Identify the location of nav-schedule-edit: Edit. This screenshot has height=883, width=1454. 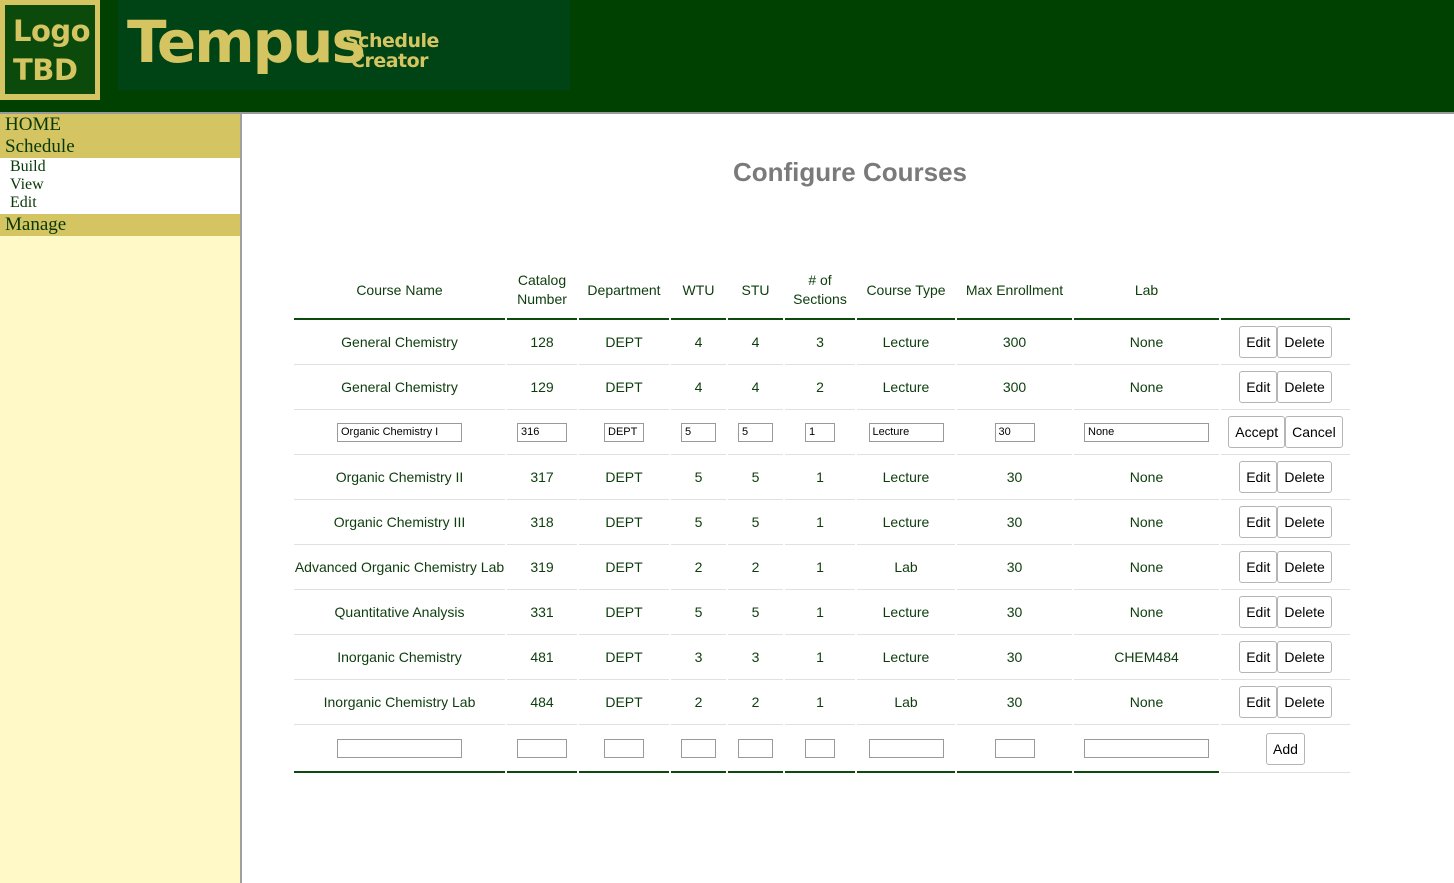
(120, 203).